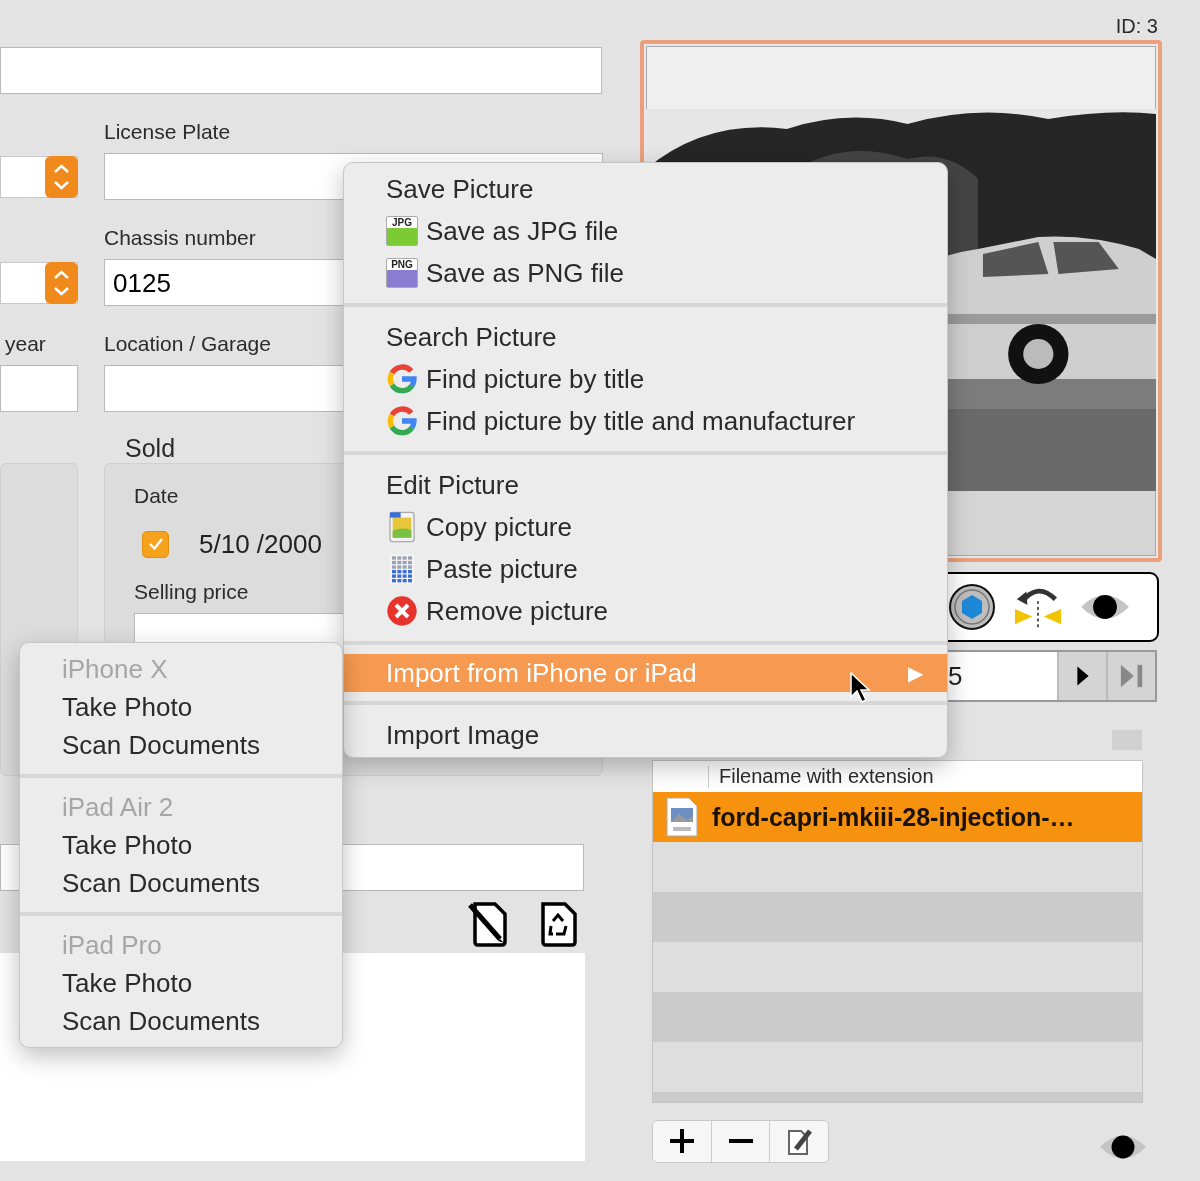 The height and width of the screenshot is (1181, 1200). Describe the element at coordinates (115, 669) in the screenshot. I see `device-name: iPhone X` at that location.